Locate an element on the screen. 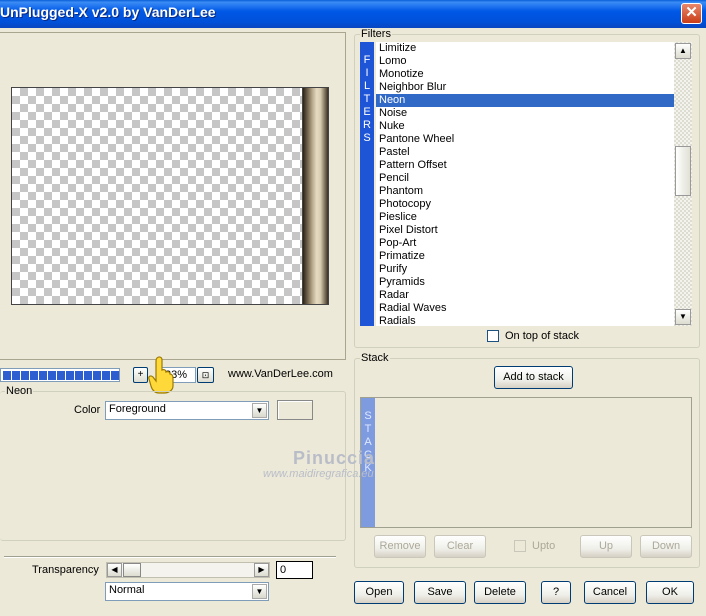  window-title: UnPlugged-X v2.0 by VanDerLee is located at coordinates (108, 12).